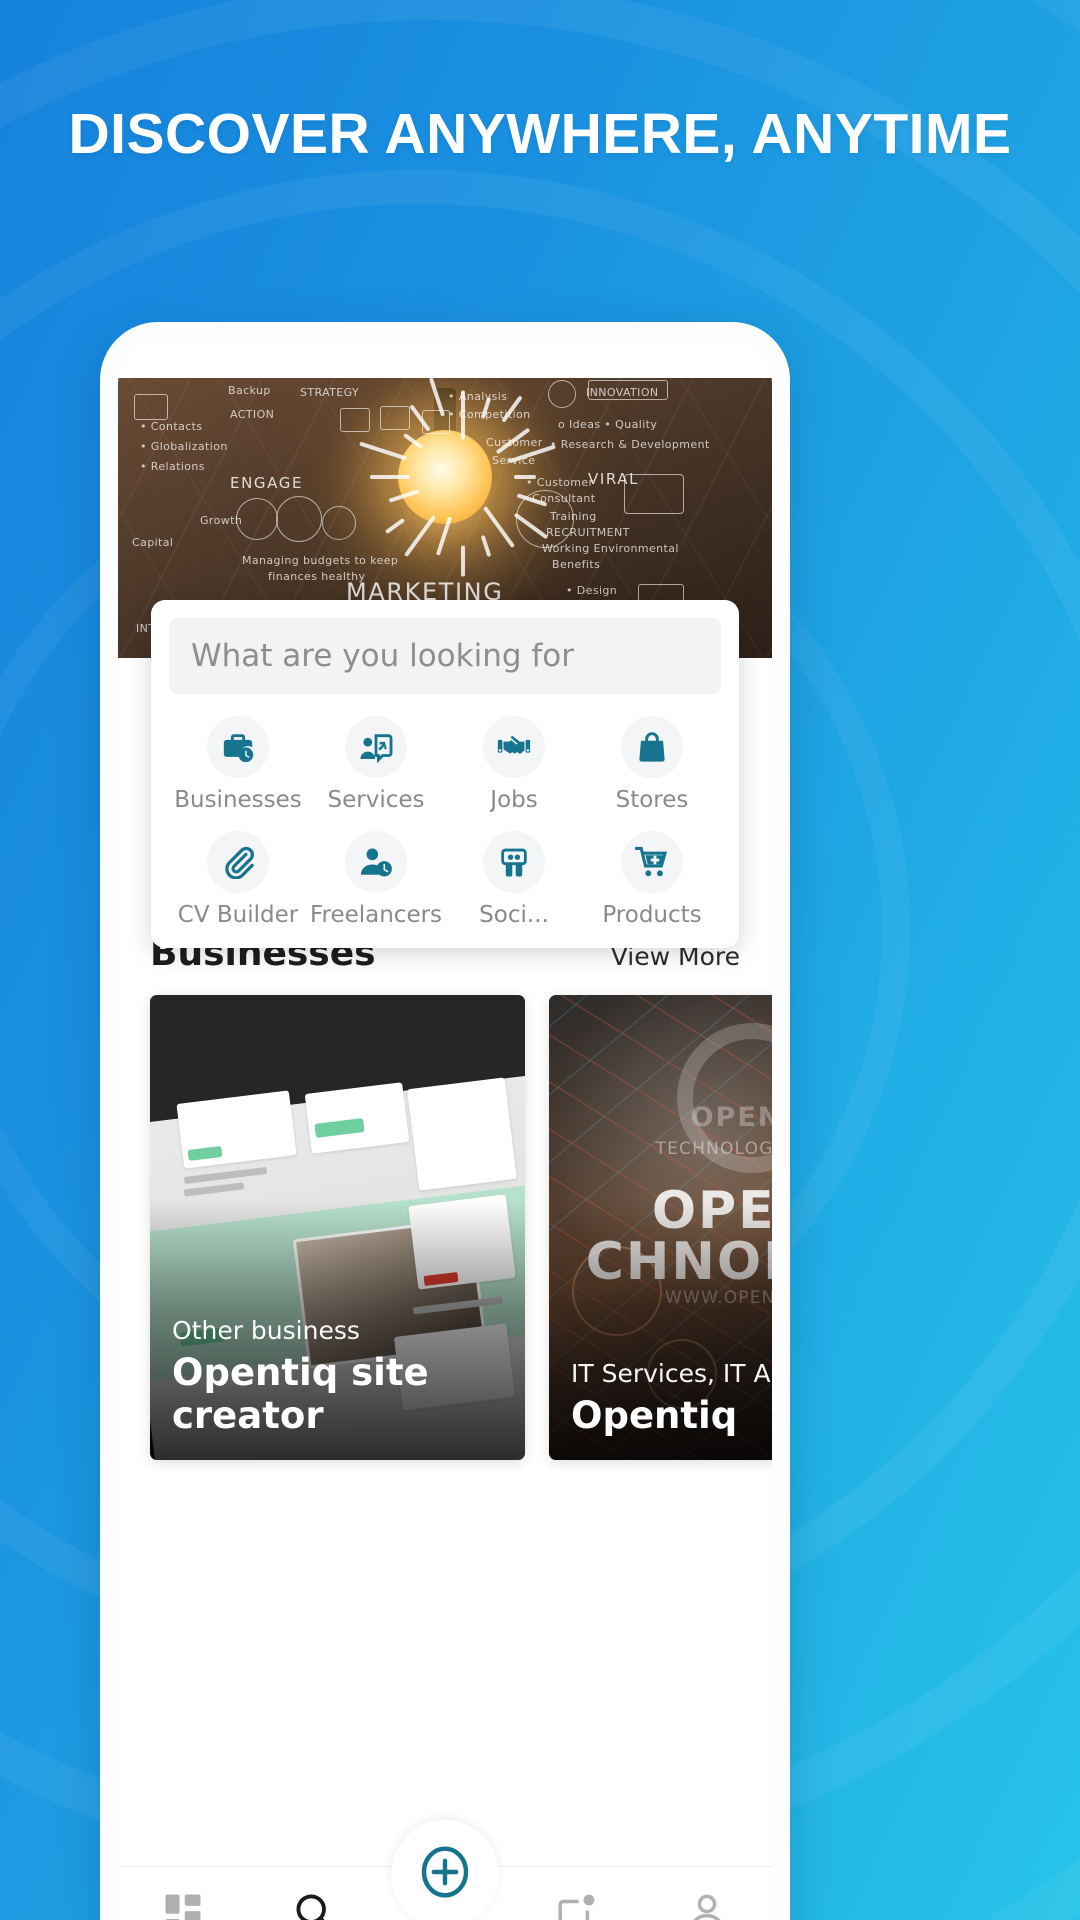  I want to click on note-badge-icon, so click(576, 1905).